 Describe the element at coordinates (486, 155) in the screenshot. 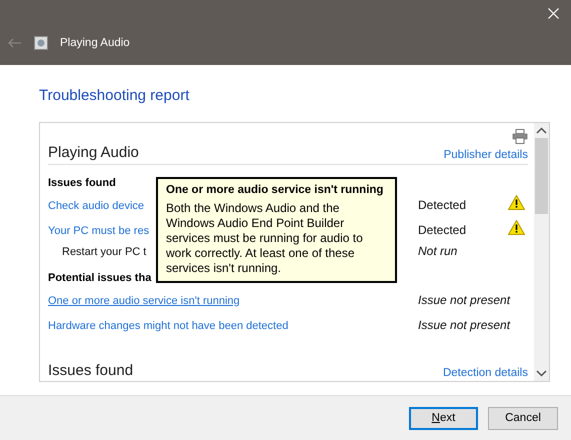

I see `publisher-details-link: Publisher details` at that location.